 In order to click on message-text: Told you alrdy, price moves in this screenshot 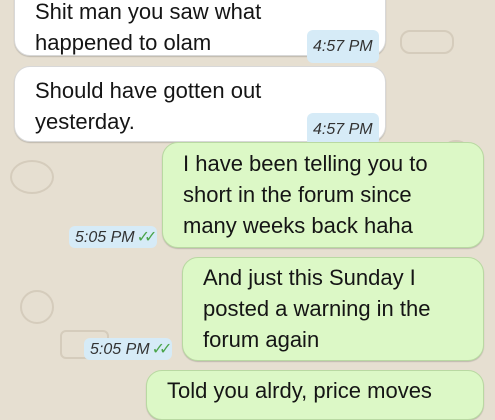, I will do `click(299, 390)`.